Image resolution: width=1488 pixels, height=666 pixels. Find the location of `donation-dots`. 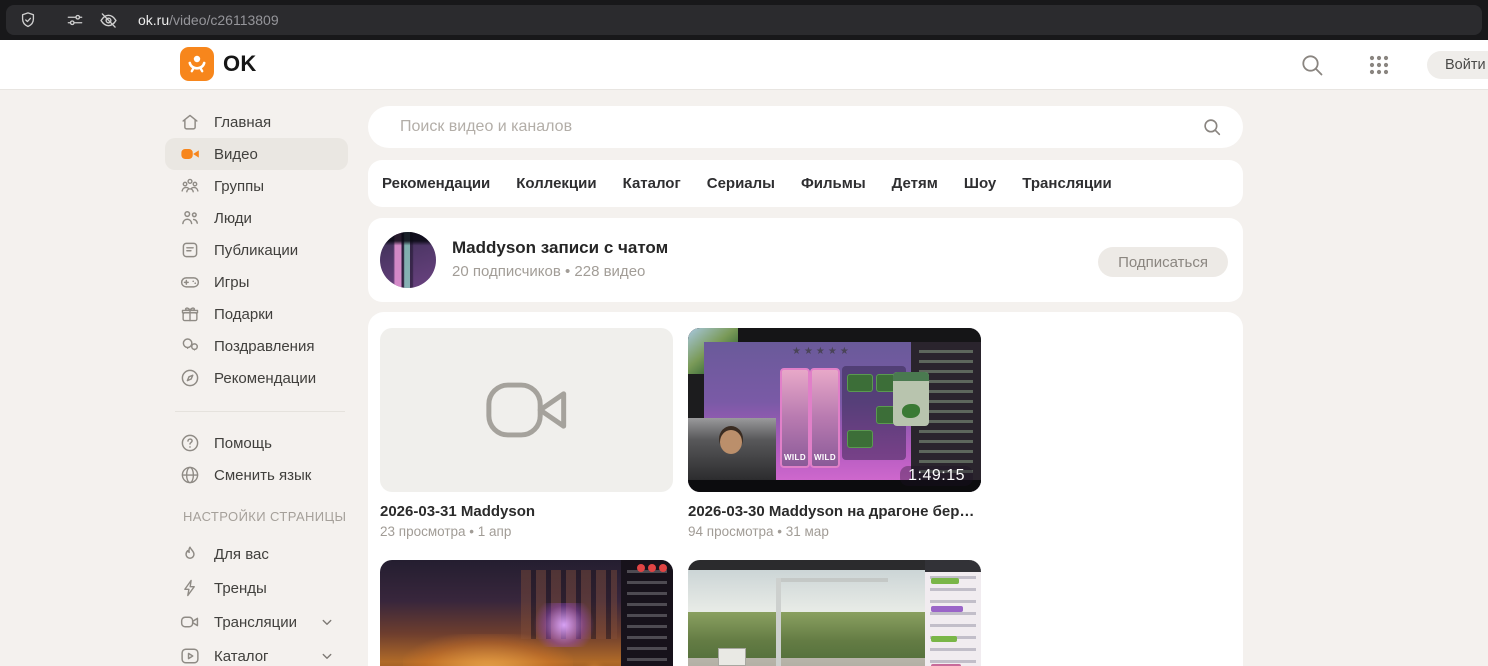

donation-dots is located at coordinates (663, 568).